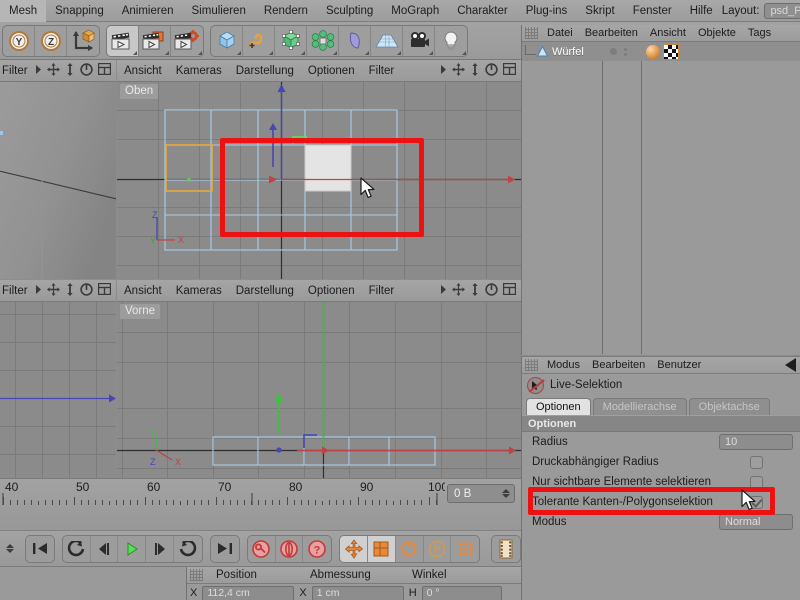 The width and height of the screenshot is (800, 600). What do you see at coordinates (613, 51) in the screenshot?
I see `visibility-editor-dot-icon` at bounding box center [613, 51].